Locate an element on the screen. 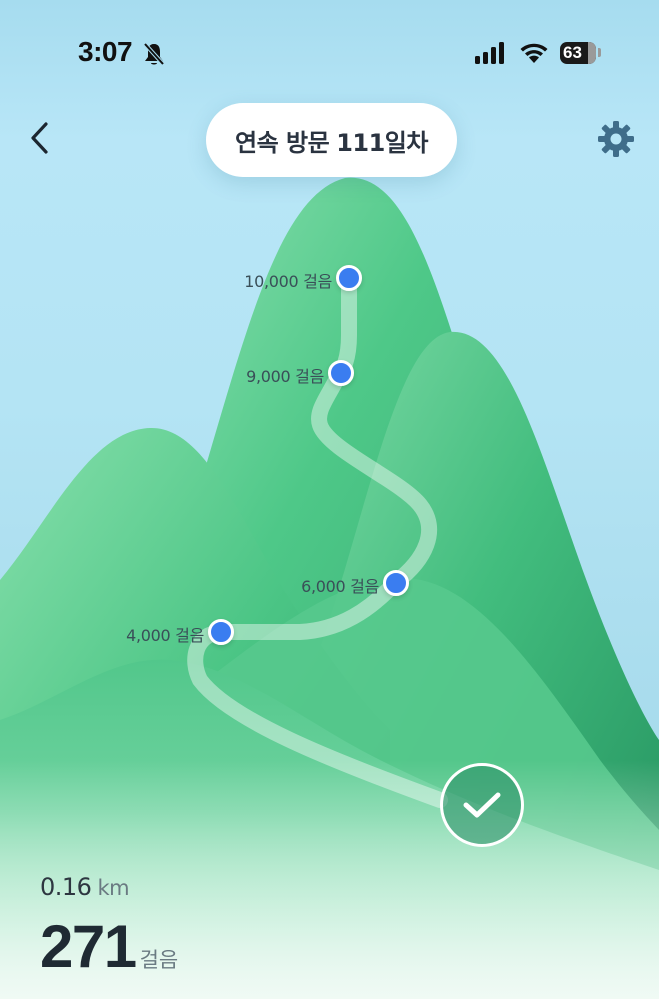  title-pill: 연속 방문 111일차 is located at coordinates (331, 140).